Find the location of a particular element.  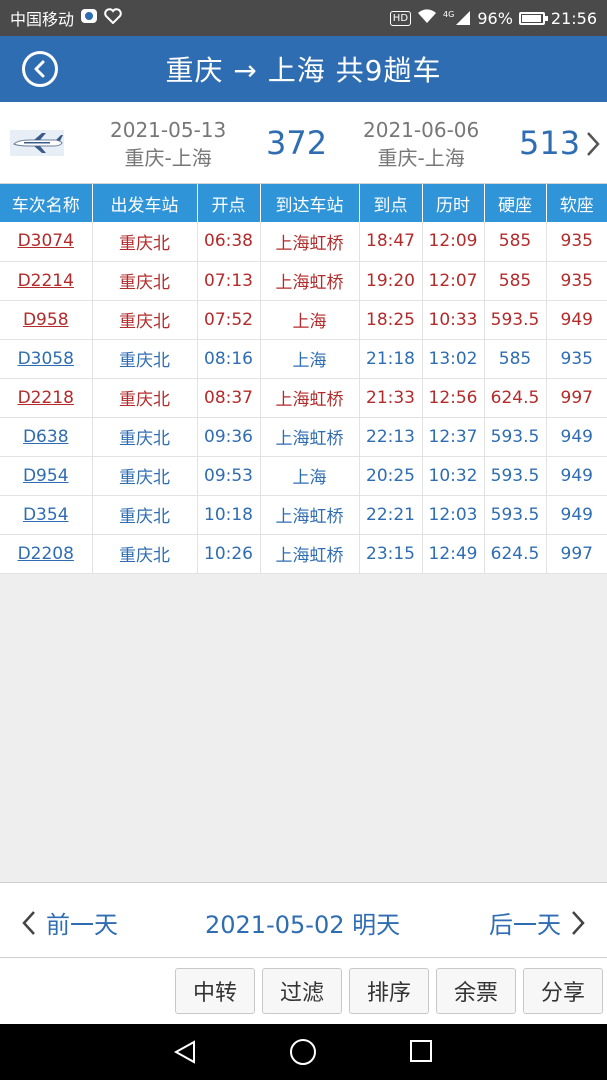

column-header: 出发车站 is located at coordinates (145, 203).